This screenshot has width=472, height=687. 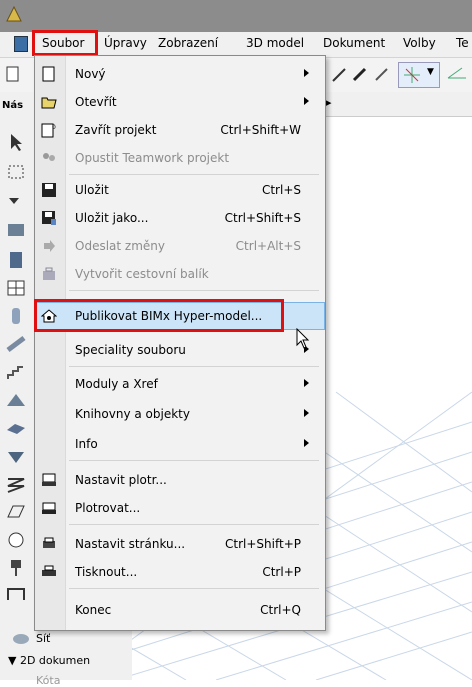 I want to click on menu-item-create-travel-pack: Vytvořit cestovní balík, so click(x=180, y=274).